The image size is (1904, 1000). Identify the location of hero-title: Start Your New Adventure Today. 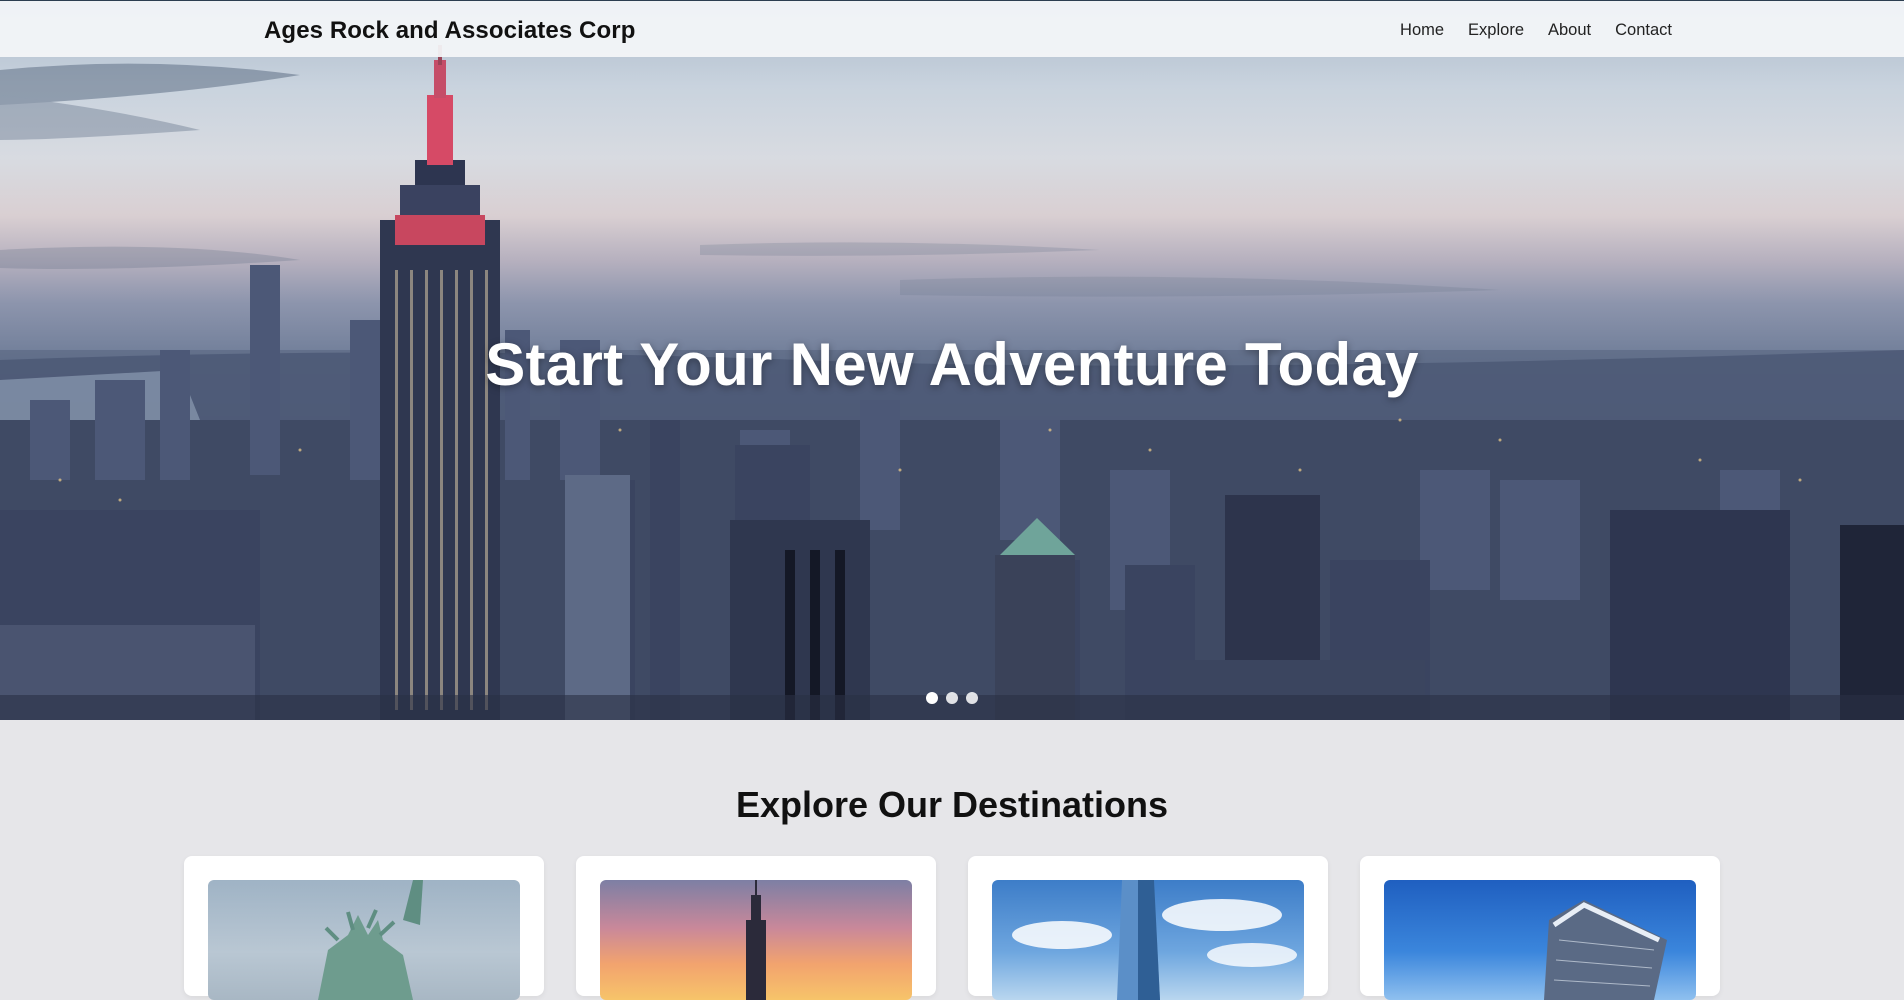
(952, 364).